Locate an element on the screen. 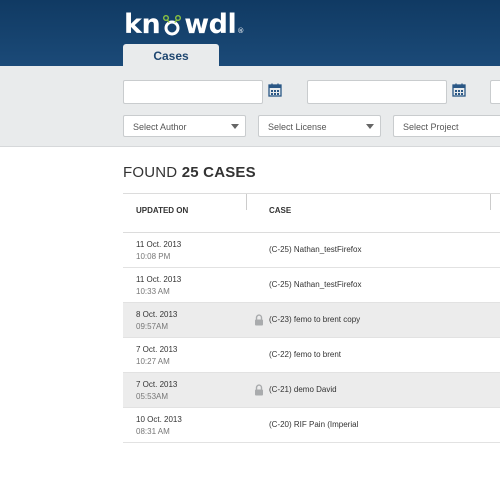 The width and height of the screenshot is (500, 500). tab-cases: Cases is located at coordinates (171, 55).